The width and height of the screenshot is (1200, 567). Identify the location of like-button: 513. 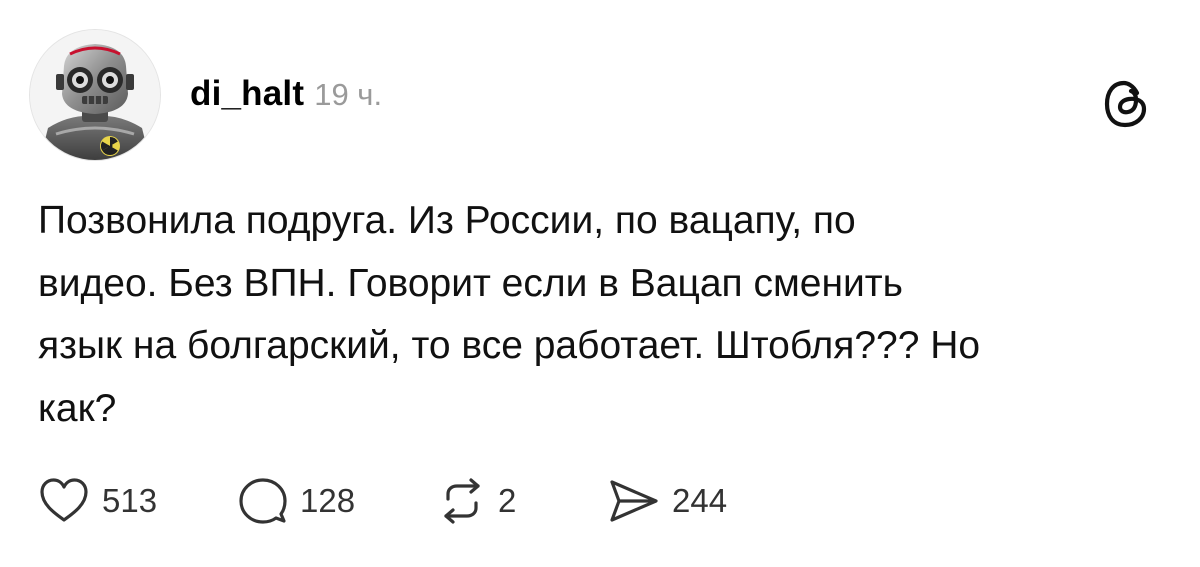
(138, 501).